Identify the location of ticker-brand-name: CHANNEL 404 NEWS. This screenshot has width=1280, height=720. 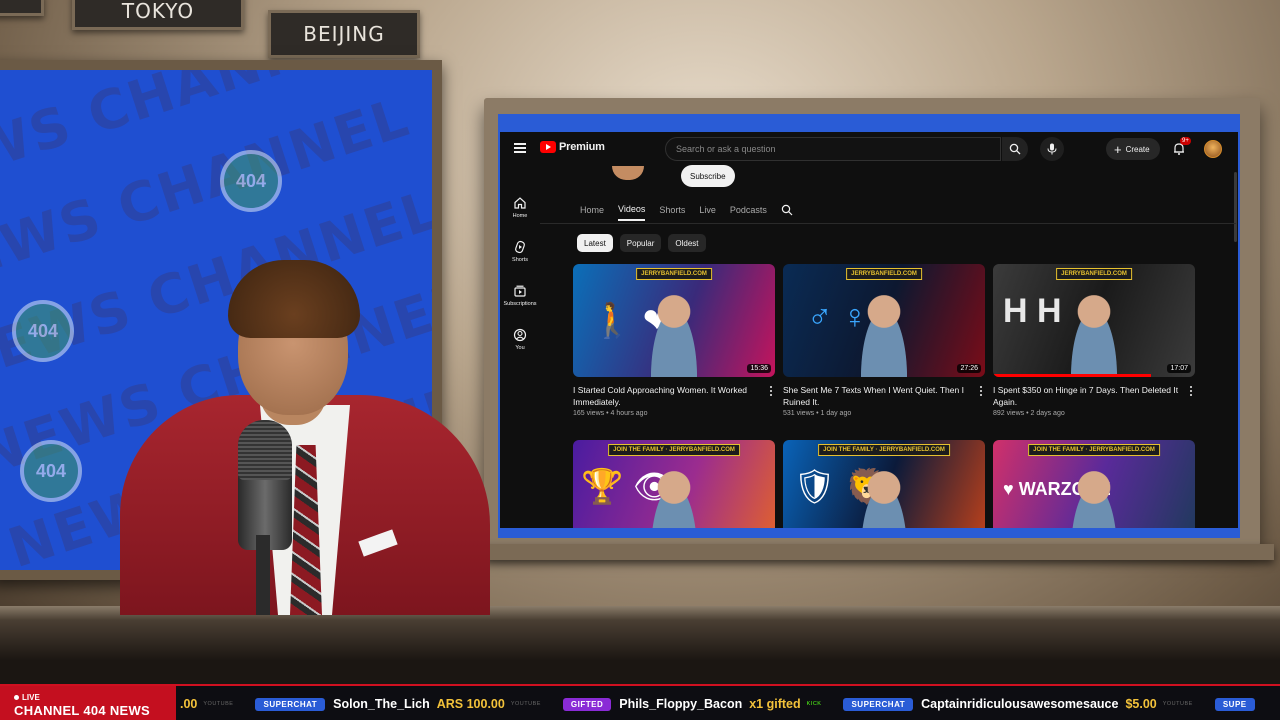
(82, 710).